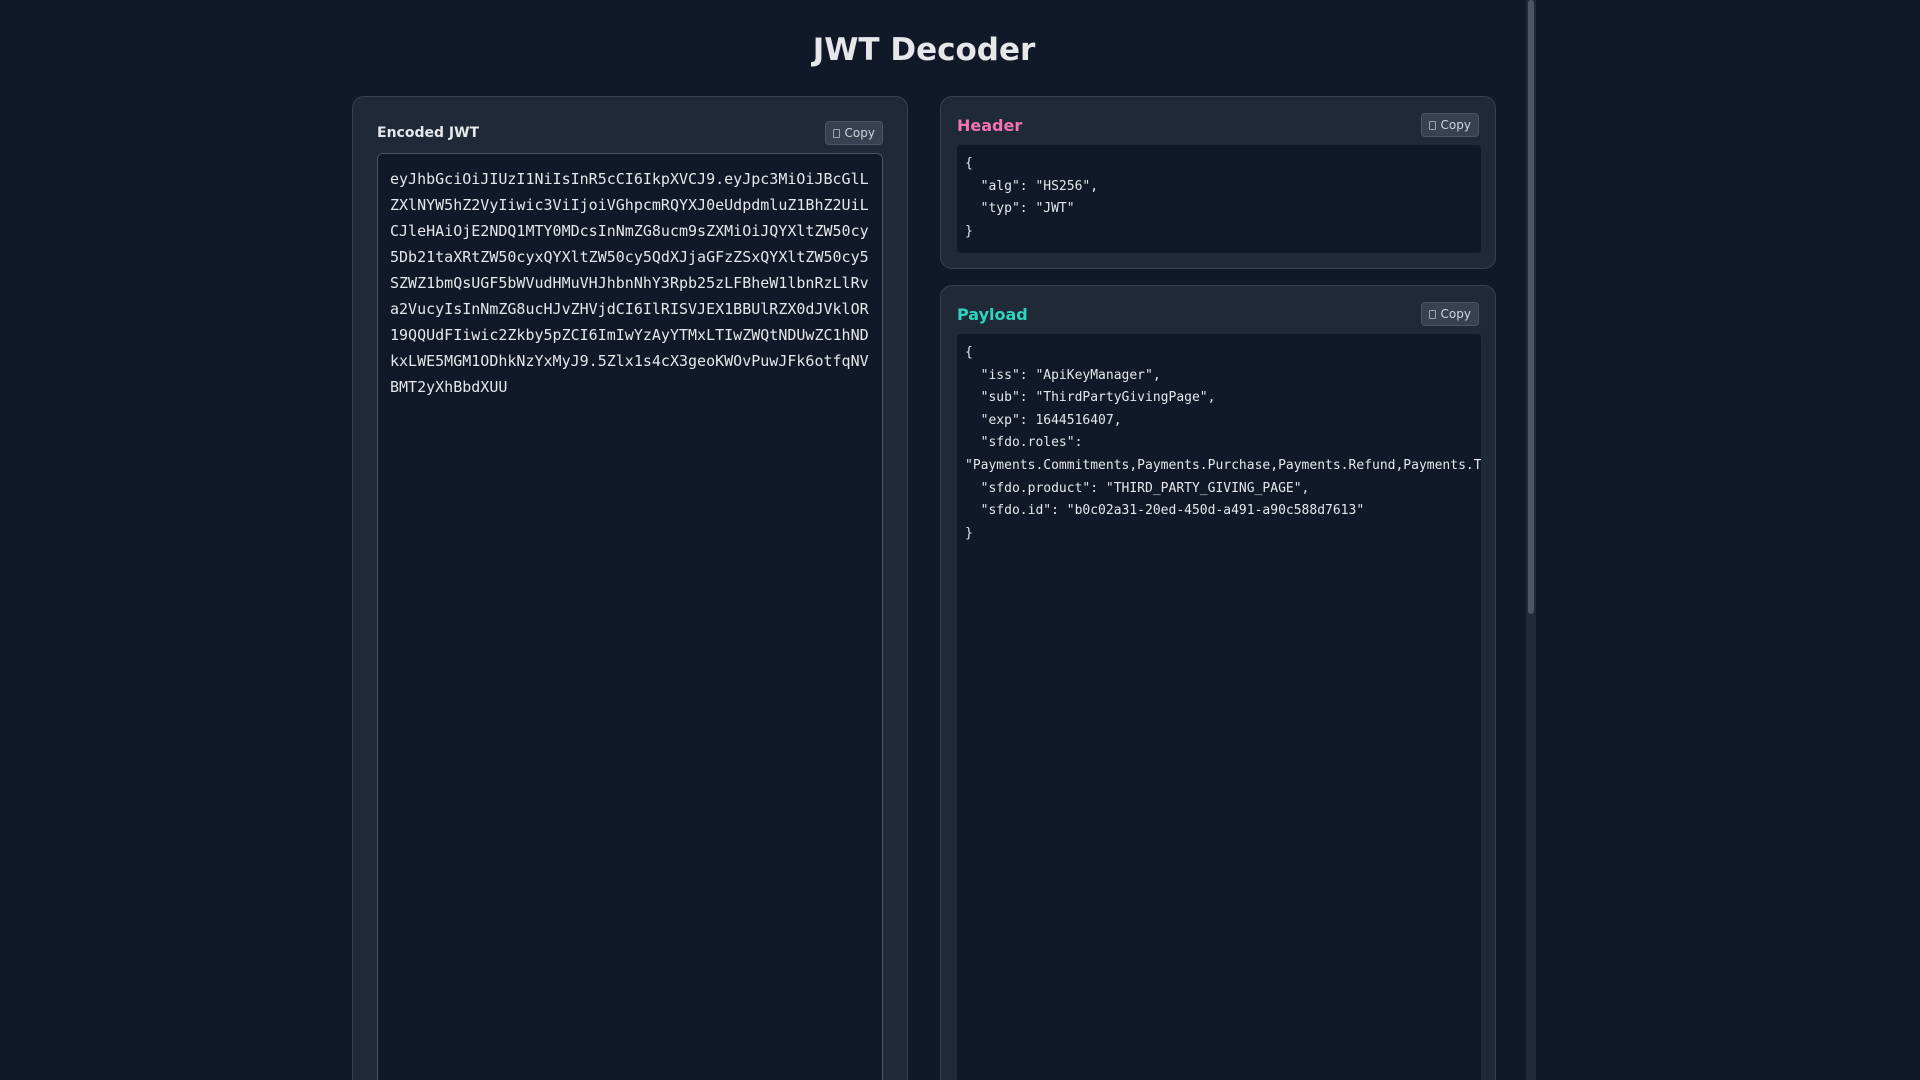 Image resolution: width=1920 pixels, height=1080 pixels. What do you see at coordinates (1455, 125) in the screenshot?
I see `copy-header-label: Copy` at bounding box center [1455, 125].